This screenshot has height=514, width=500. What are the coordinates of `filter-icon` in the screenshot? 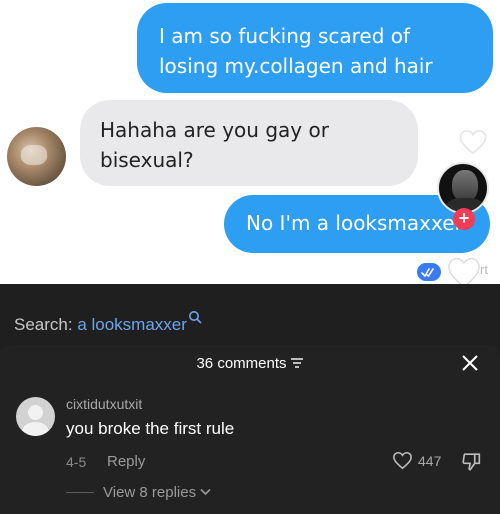 It's located at (297, 362).